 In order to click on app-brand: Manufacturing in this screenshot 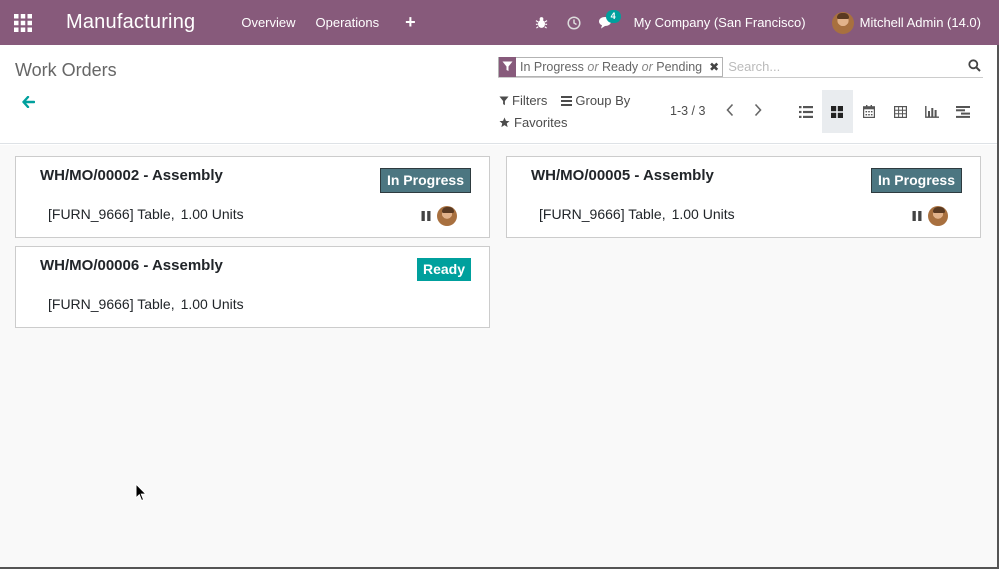, I will do `click(130, 22)`.